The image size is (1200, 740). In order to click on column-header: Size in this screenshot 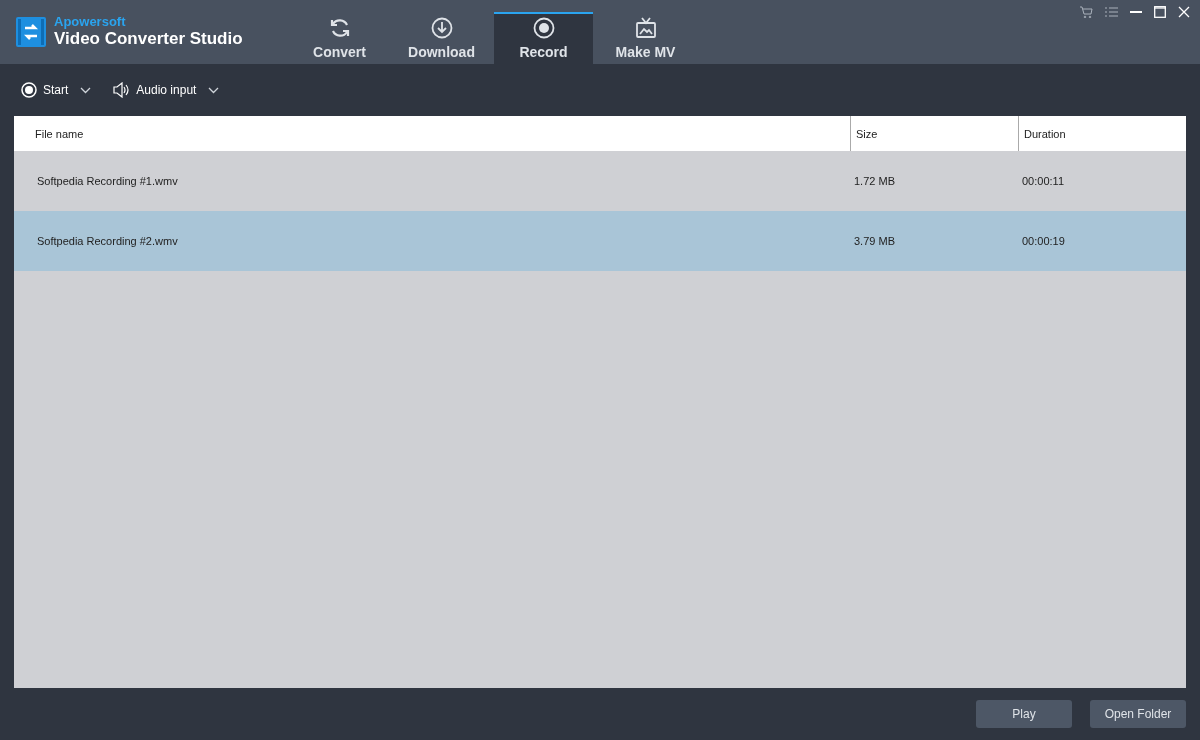, I will do `click(934, 133)`.